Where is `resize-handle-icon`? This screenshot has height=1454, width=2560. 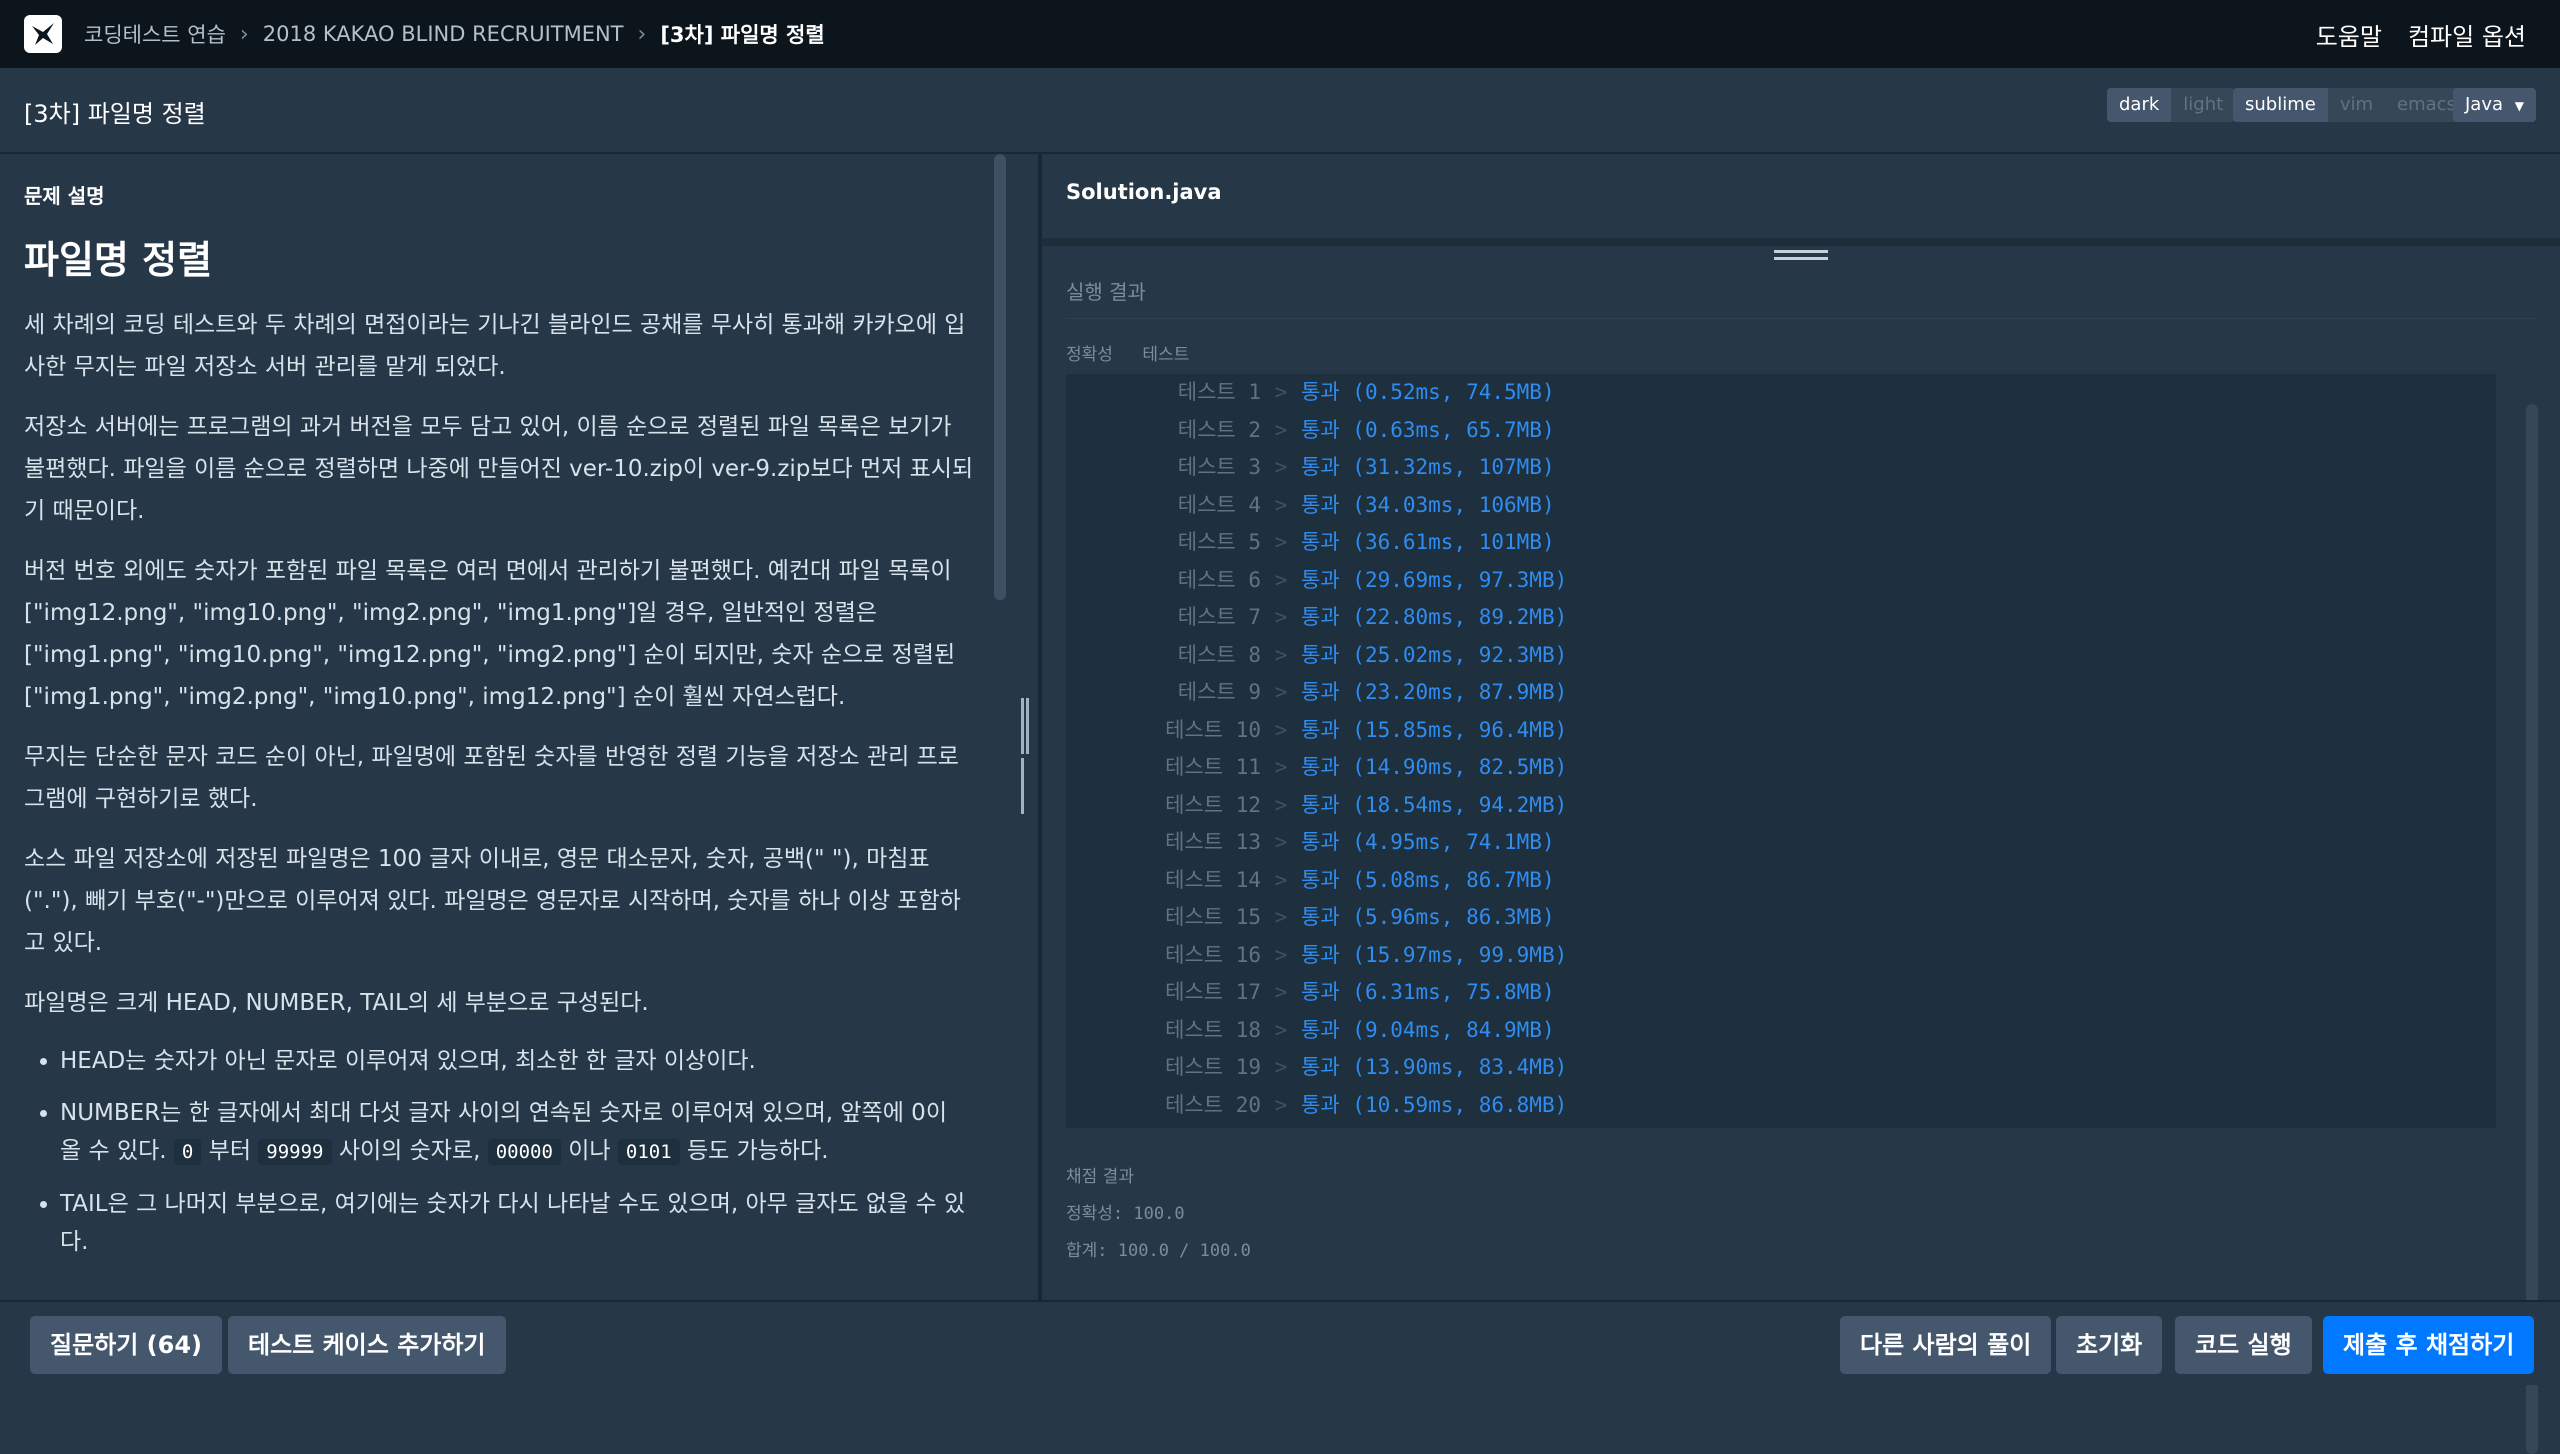
resize-handle-icon is located at coordinates (1028, 756).